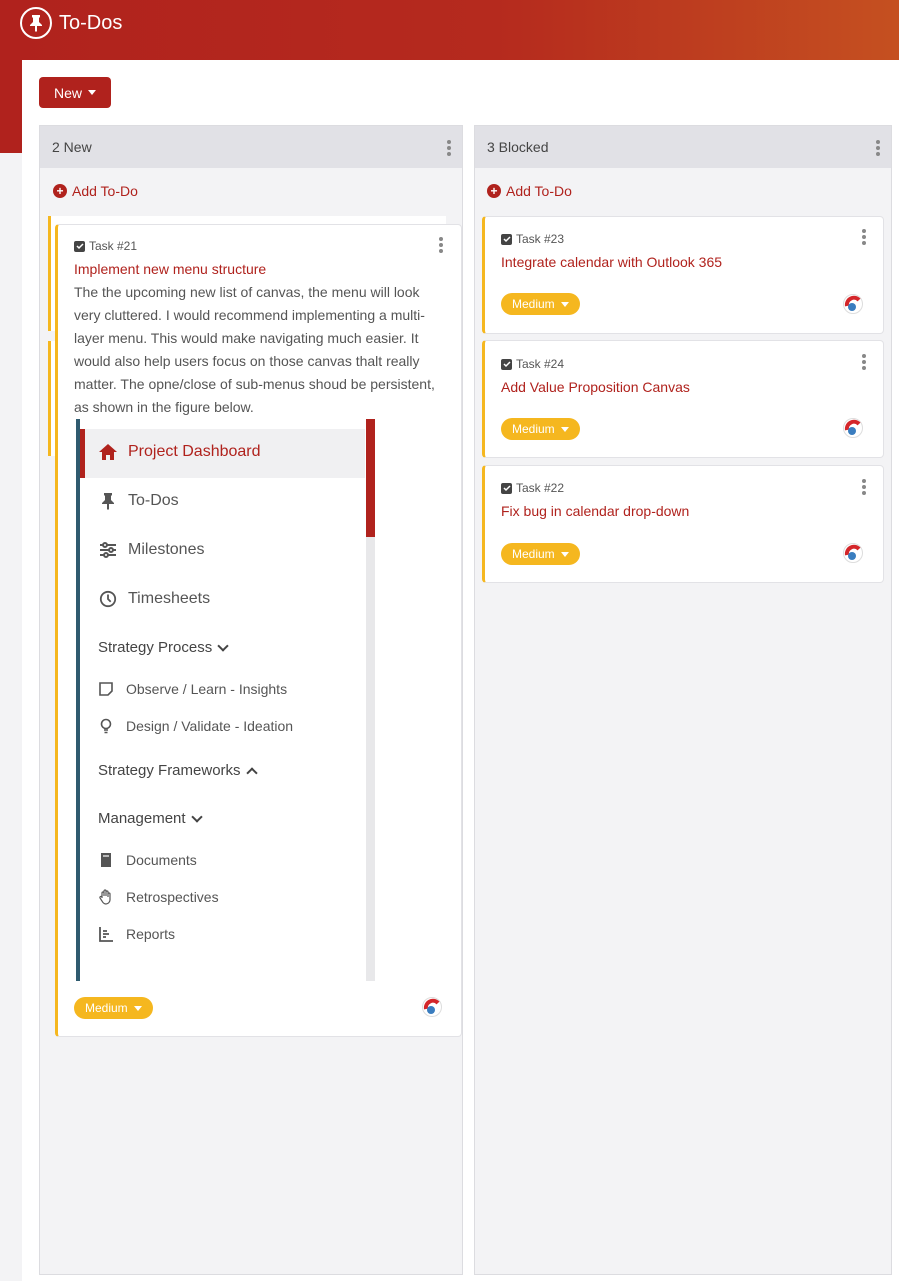 This screenshot has height=1281, width=899. I want to click on figure-section-header: Management, so click(150, 818).